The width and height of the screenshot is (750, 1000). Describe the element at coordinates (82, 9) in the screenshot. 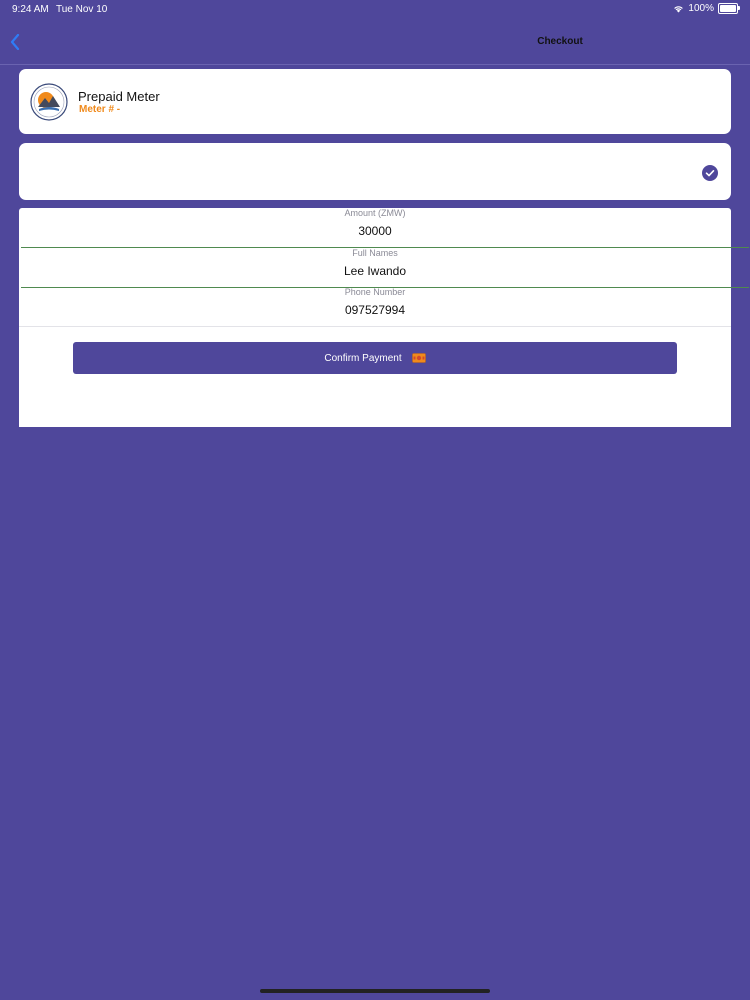

I see `status-date: Tue Nov 10` at that location.